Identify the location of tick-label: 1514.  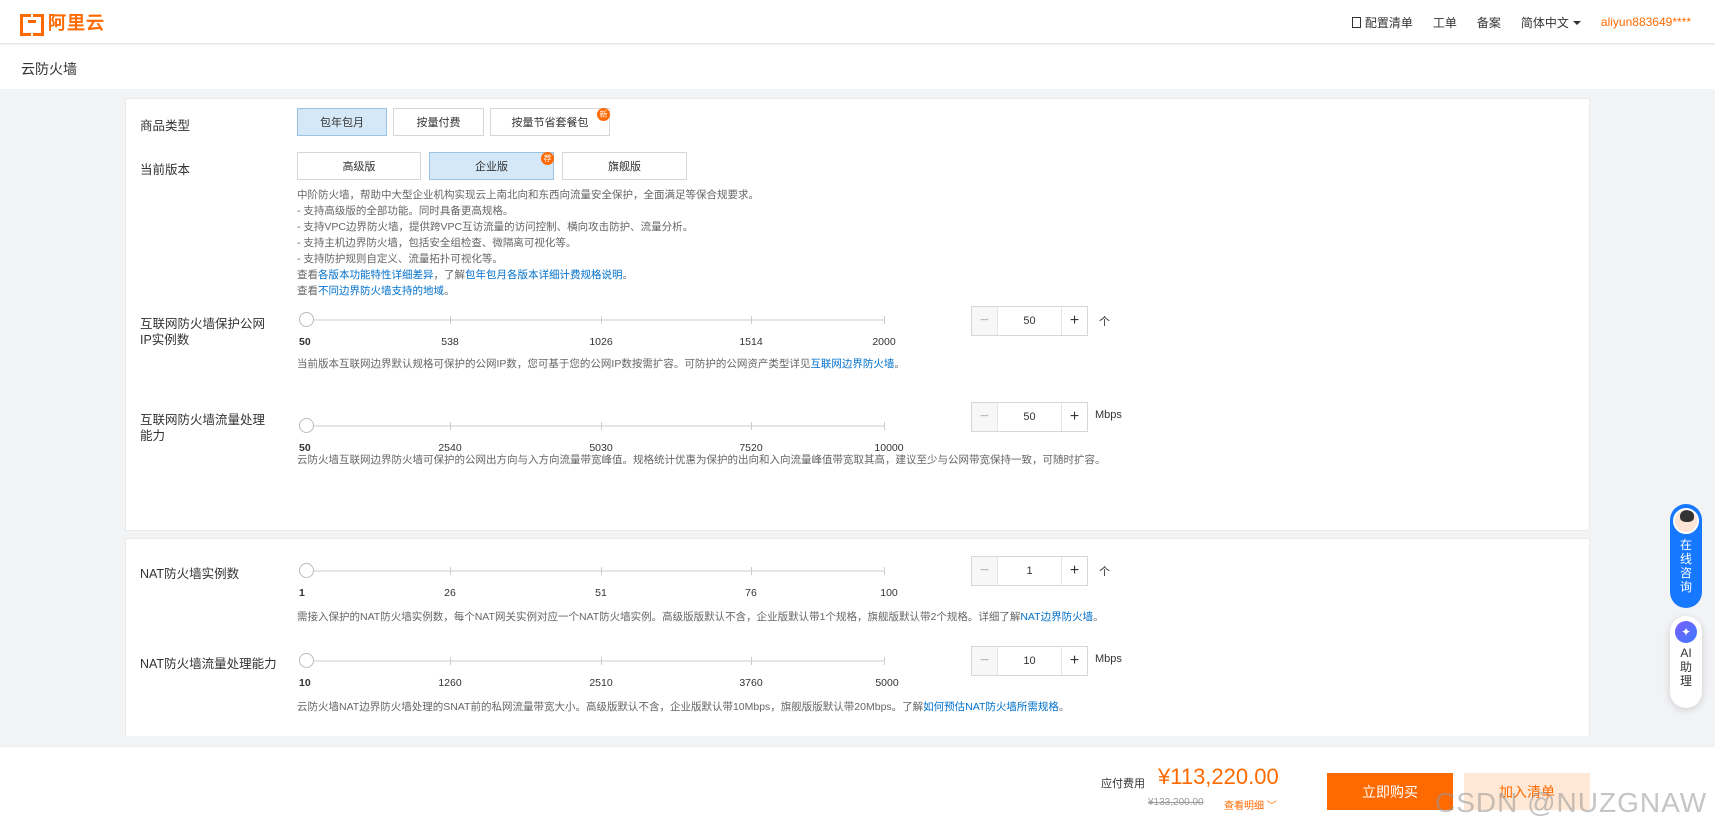
(751, 342).